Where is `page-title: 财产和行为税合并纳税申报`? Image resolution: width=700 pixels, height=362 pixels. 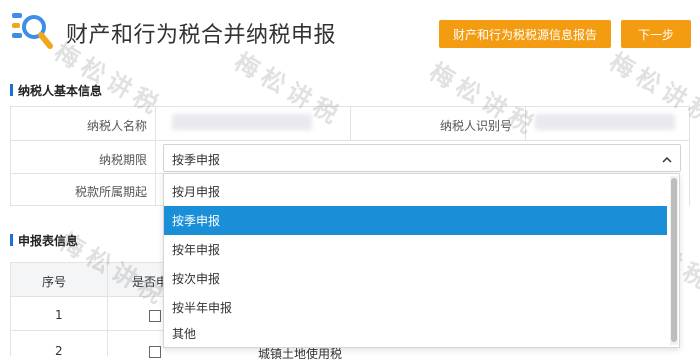 page-title: 财产和行为税合并纳税申报 is located at coordinates (201, 35).